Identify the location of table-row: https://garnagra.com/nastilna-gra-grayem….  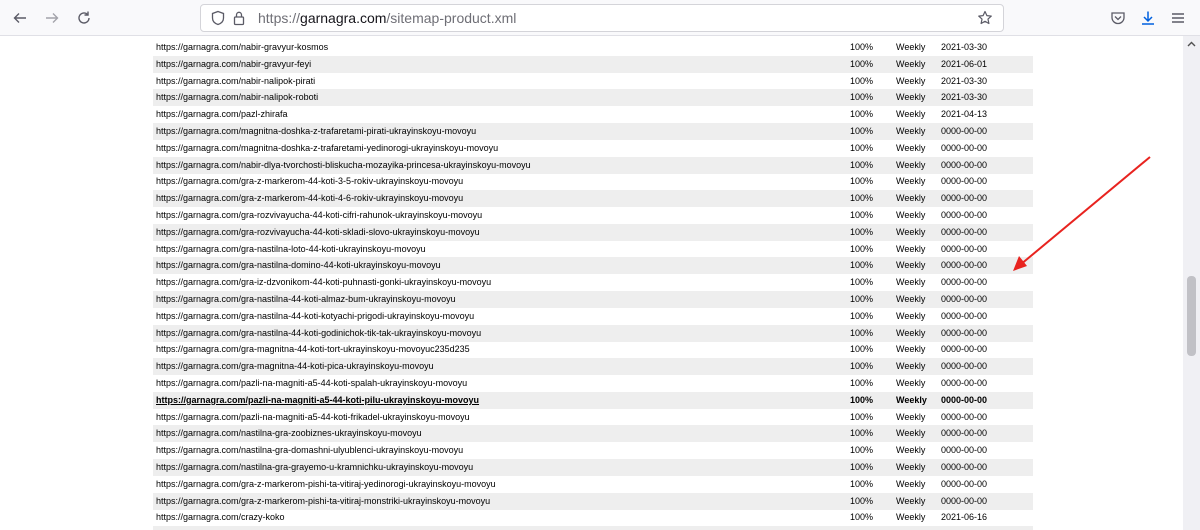
(593, 467).